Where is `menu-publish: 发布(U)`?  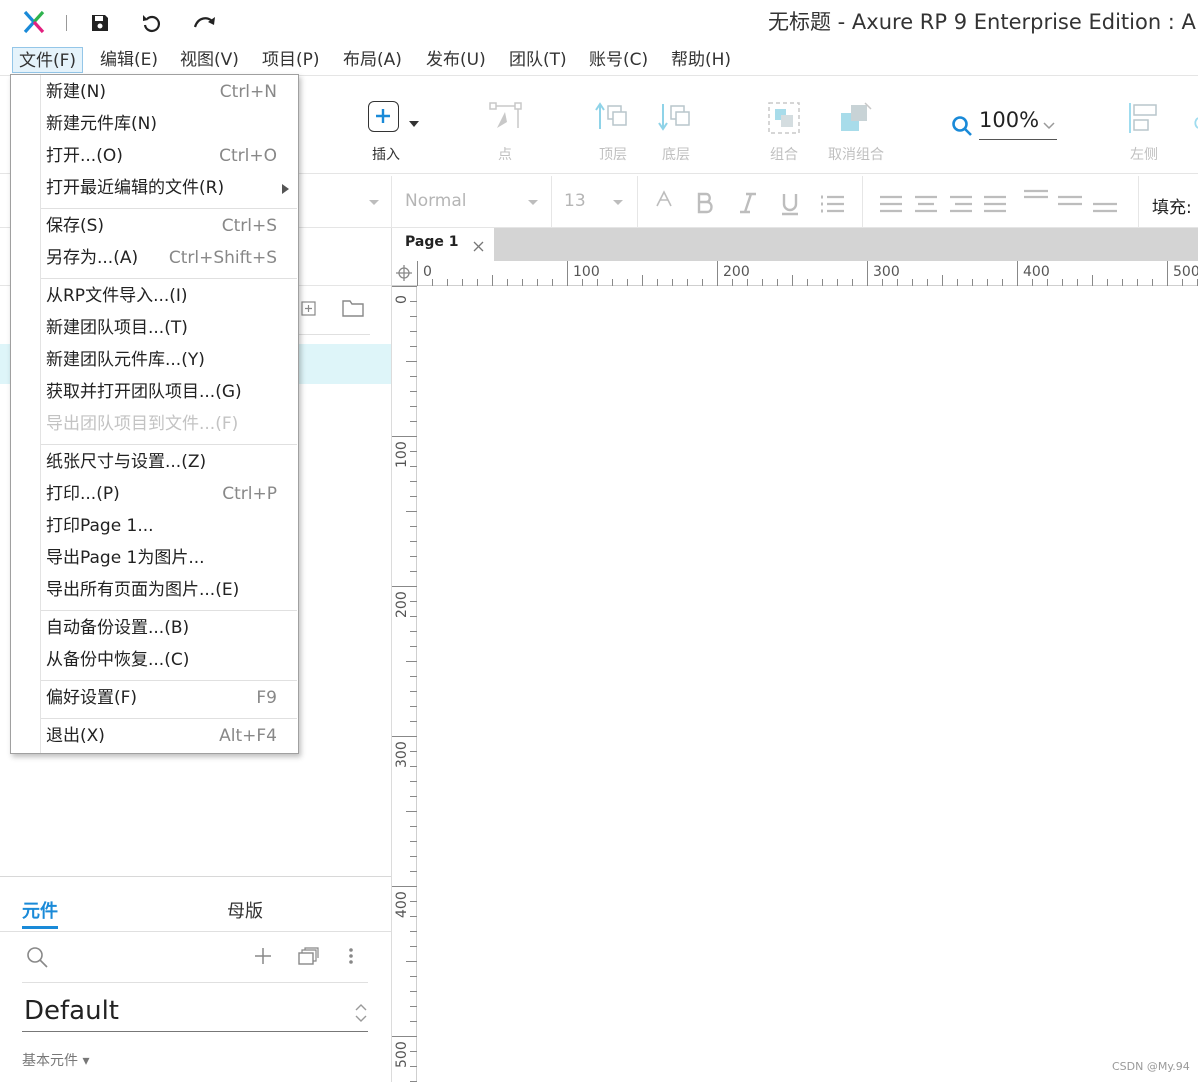
menu-publish: 发布(U) is located at coordinates (456, 60).